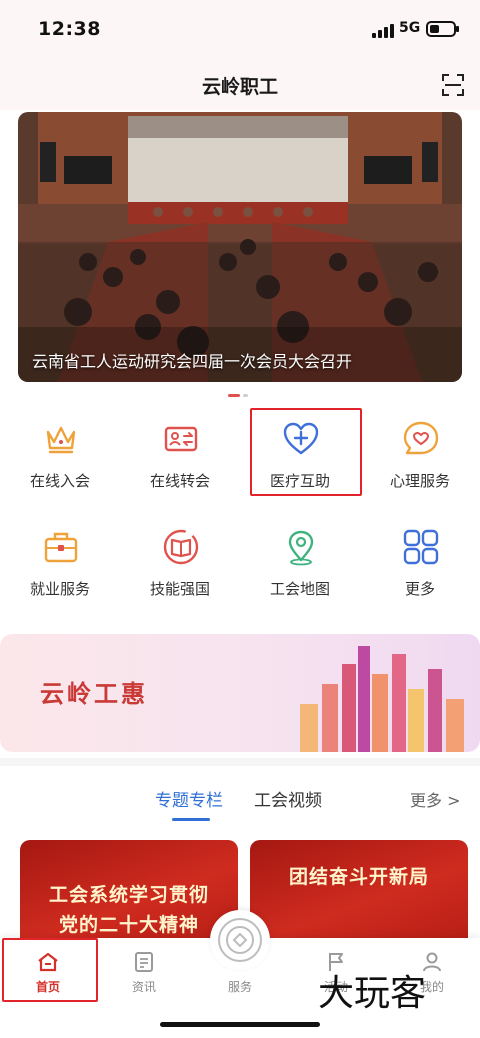 The height and width of the screenshot is (1038, 480). Describe the element at coordinates (372, 993) in the screenshot. I see `watermark-text: 大玩客` at that location.